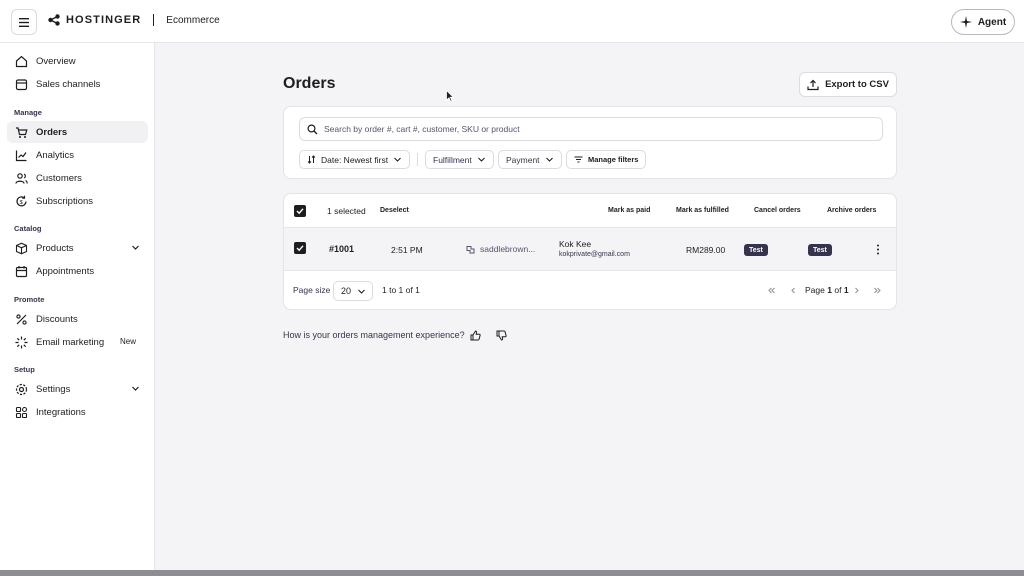 Image resolution: width=1024 pixels, height=576 pixels. I want to click on sidebar-item-overview: Overview, so click(77, 61).